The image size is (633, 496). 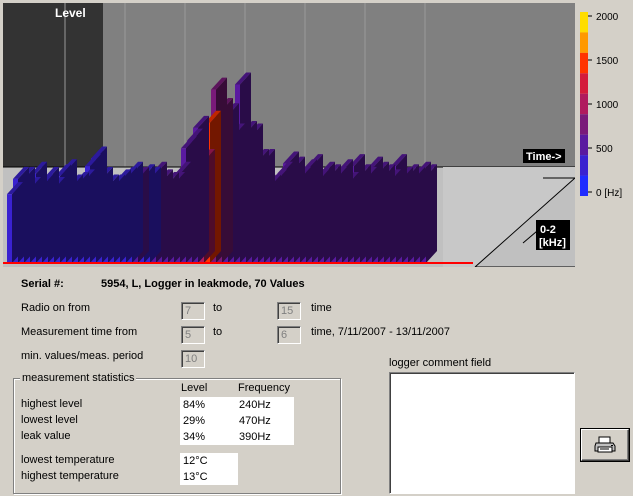 I want to click on chart-freq-label-top: 0-2, so click(x=548, y=230).